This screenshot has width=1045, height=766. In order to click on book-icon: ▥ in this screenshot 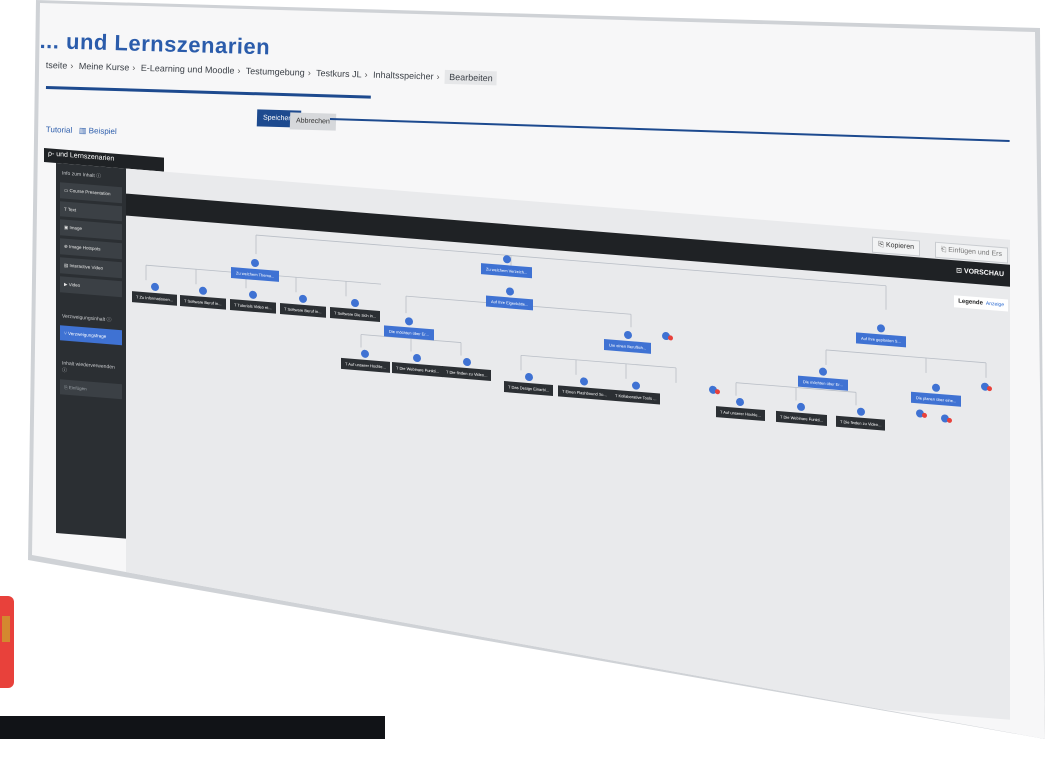, I will do `click(82, 130)`.